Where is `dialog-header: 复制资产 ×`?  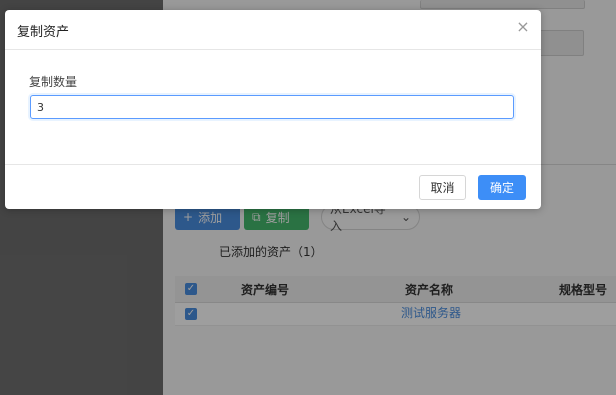 dialog-header: 复制资产 × is located at coordinates (273, 30).